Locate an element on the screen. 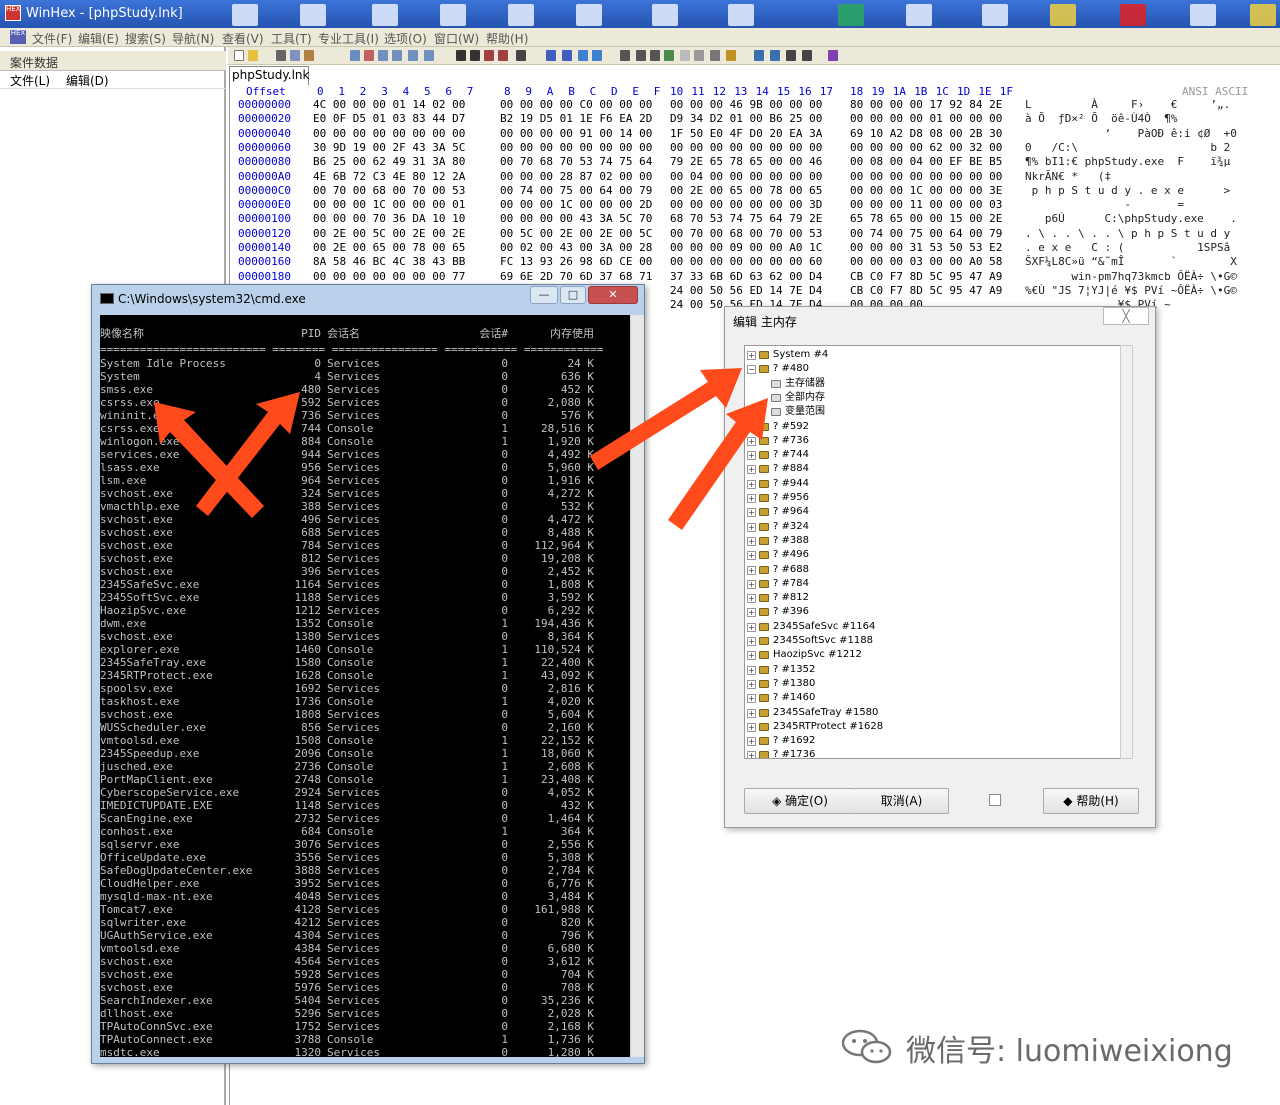 The width and height of the screenshot is (1280, 1105). tree-node: + ? #964 is located at coordinates (935, 512).